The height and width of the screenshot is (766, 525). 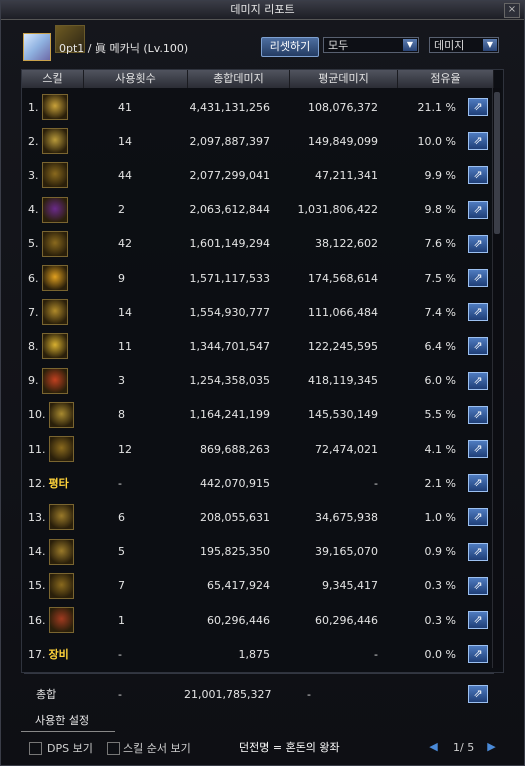 What do you see at coordinates (436, 141) in the screenshot?
I see `share-percent: 10.0 %` at bounding box center [436, 141].